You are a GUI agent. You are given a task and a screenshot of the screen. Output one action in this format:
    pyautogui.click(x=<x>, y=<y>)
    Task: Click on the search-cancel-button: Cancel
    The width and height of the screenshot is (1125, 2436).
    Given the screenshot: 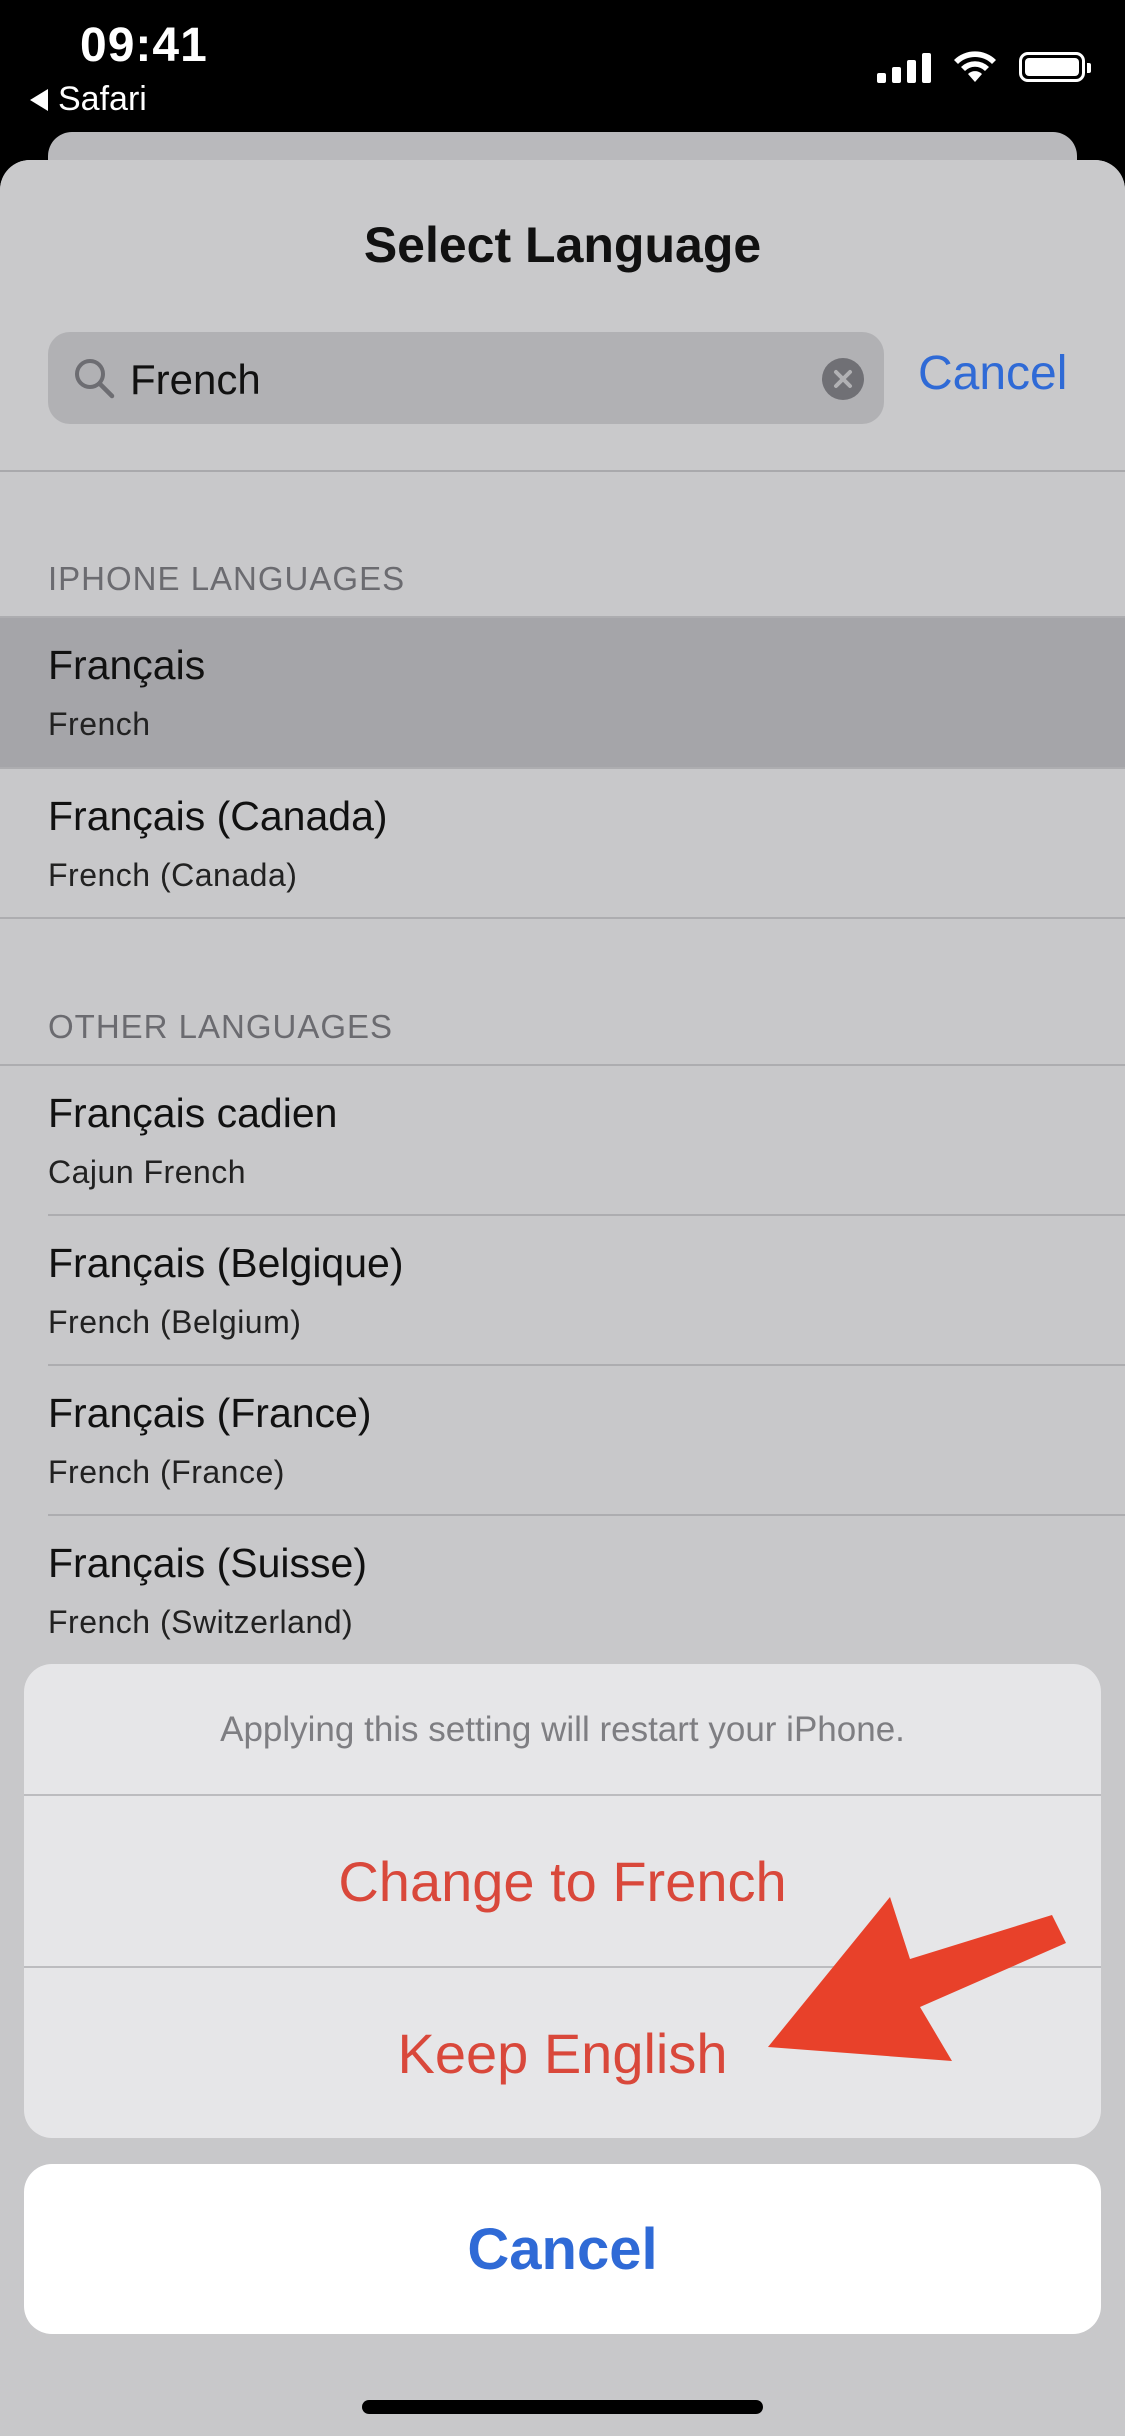 What is the action you would take?
    pyautogui.click(x=992, y=373)
    